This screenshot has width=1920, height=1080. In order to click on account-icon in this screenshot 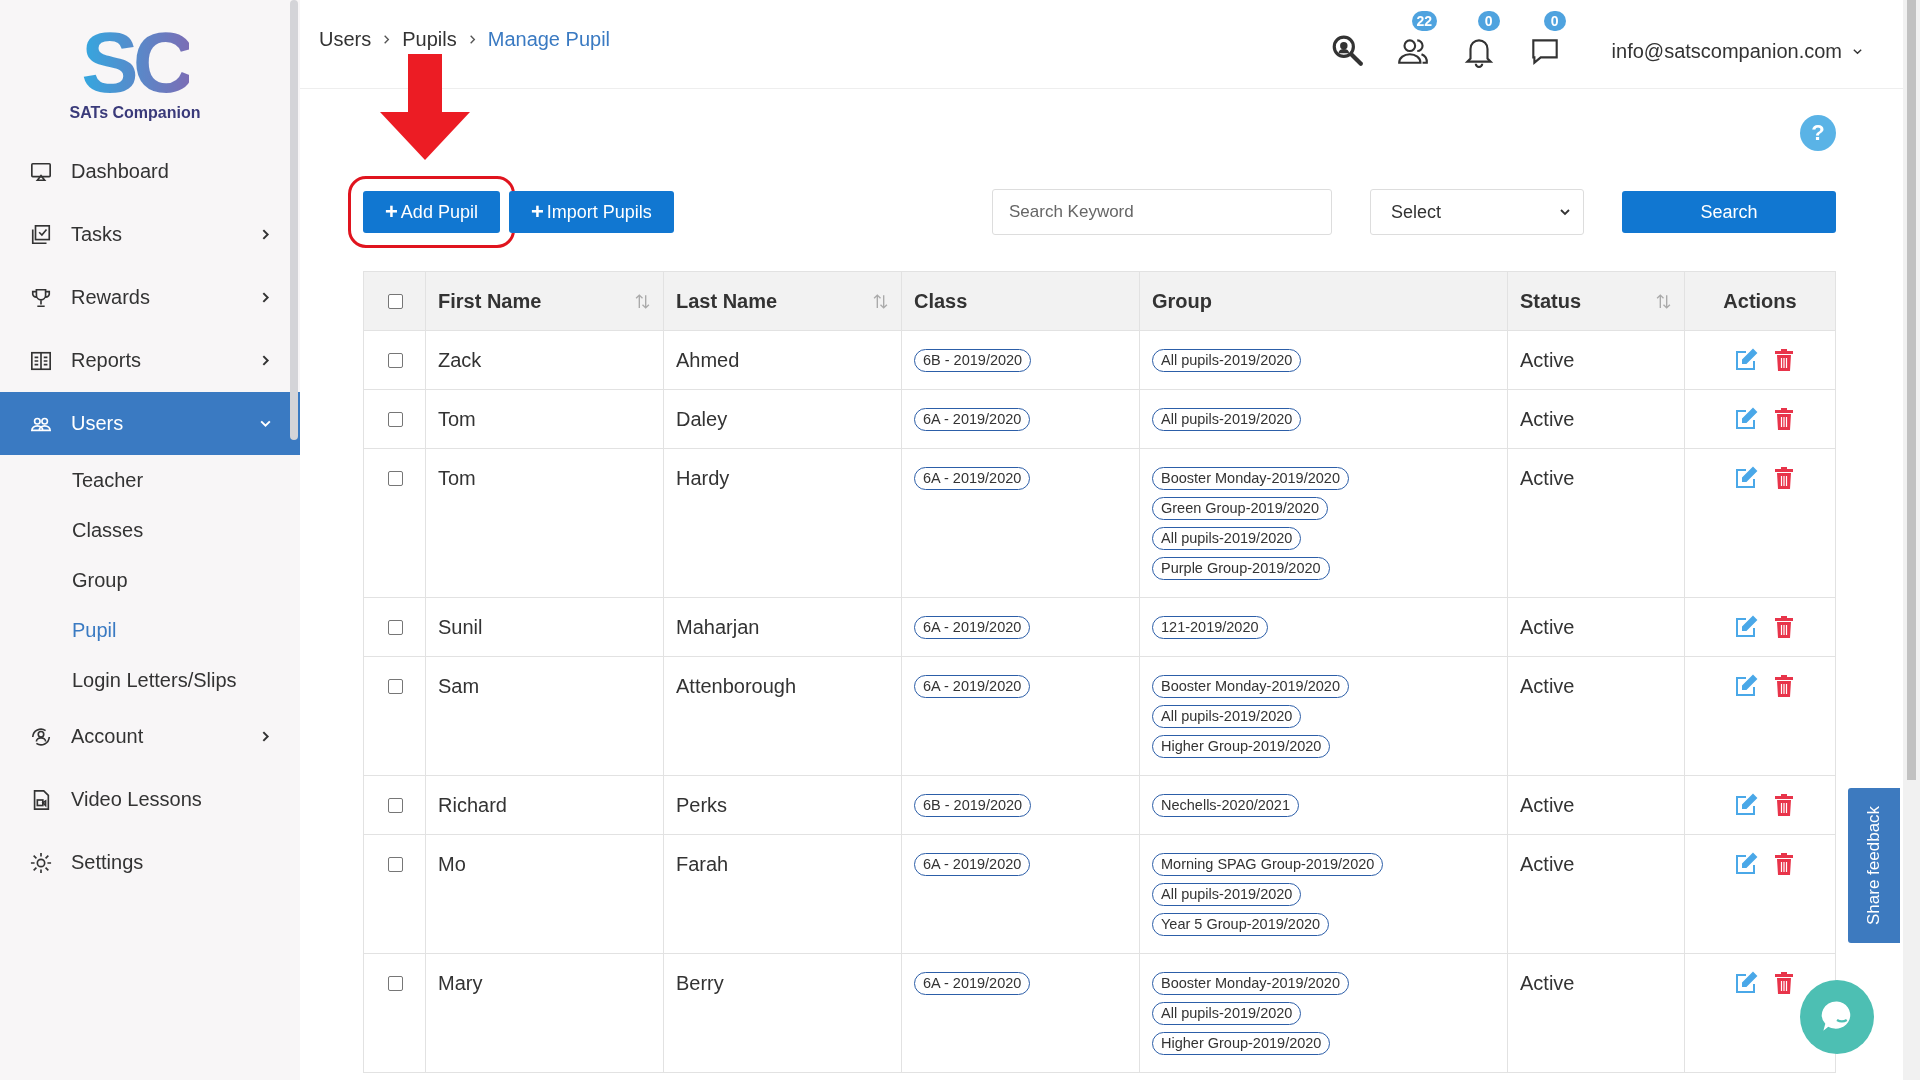, I will do `click(41, 736)`.